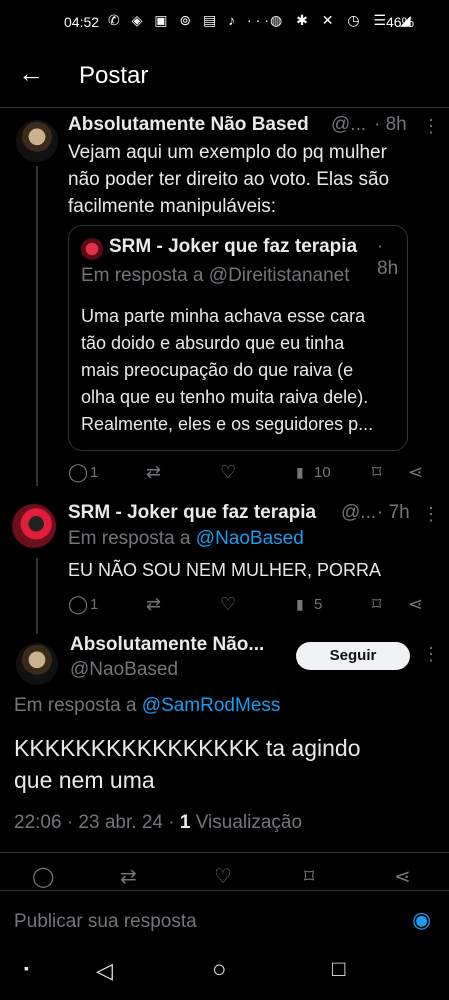 Image resolution: width=449 pixels, height=1000 pixels. I want to click on system-nav-bar: ▪ ◁ ○ □, so click(224, 975).